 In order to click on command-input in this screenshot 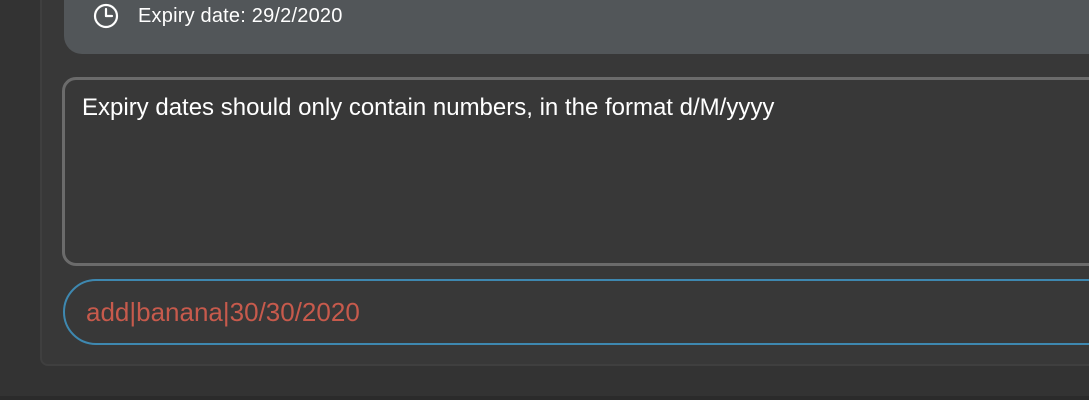, I will do `click(586, 312)`.